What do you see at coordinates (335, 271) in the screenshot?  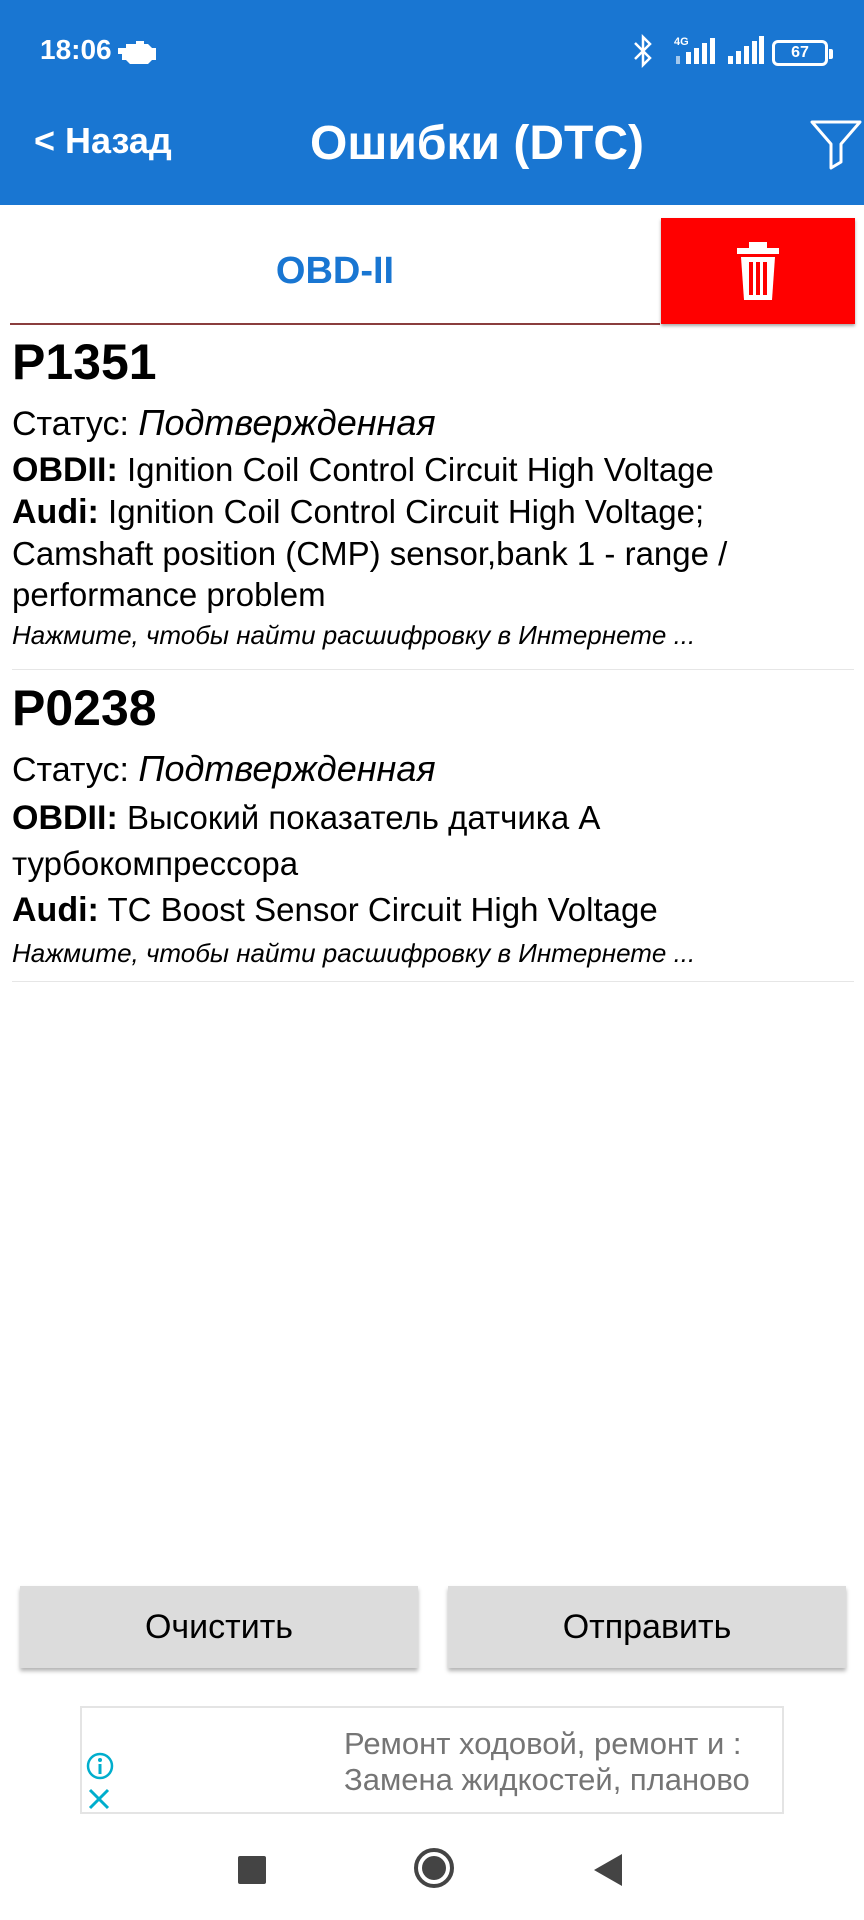 I see `tab-obd2: OBD-II` at bounding box center [335, 271].